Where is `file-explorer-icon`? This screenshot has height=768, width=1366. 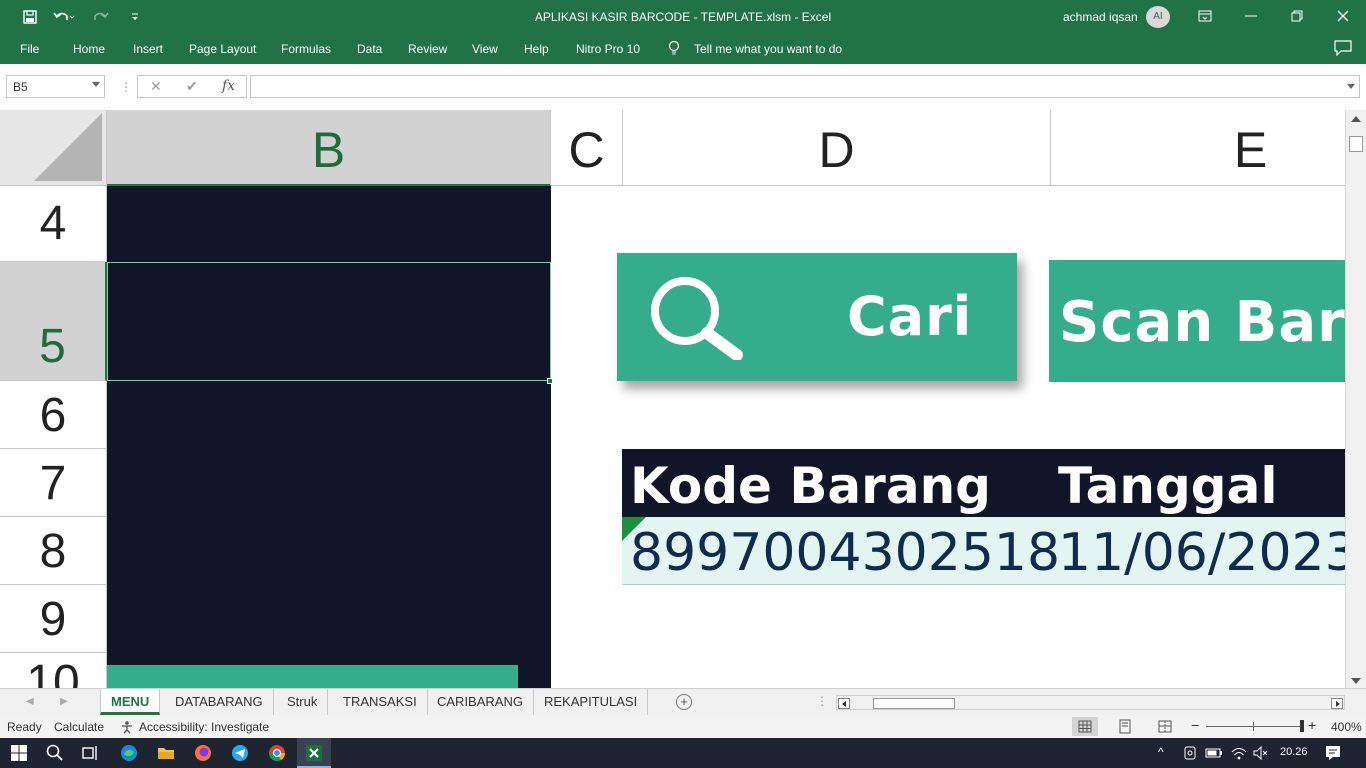
file-explorer-icon is located at coordinates (166, 753).